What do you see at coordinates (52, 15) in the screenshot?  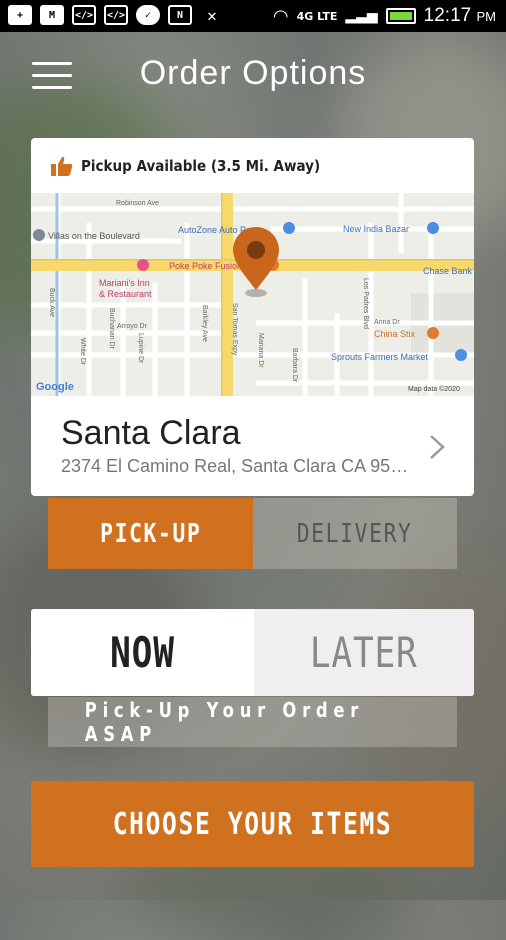 I see `gmail-icon: M` at bounding box center [52, 15].